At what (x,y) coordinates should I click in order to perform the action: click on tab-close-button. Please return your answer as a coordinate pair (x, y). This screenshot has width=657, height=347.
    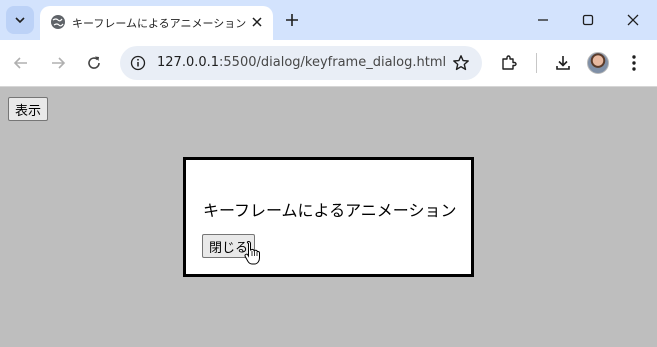
    Looking at the image, I should click on (257, 22).